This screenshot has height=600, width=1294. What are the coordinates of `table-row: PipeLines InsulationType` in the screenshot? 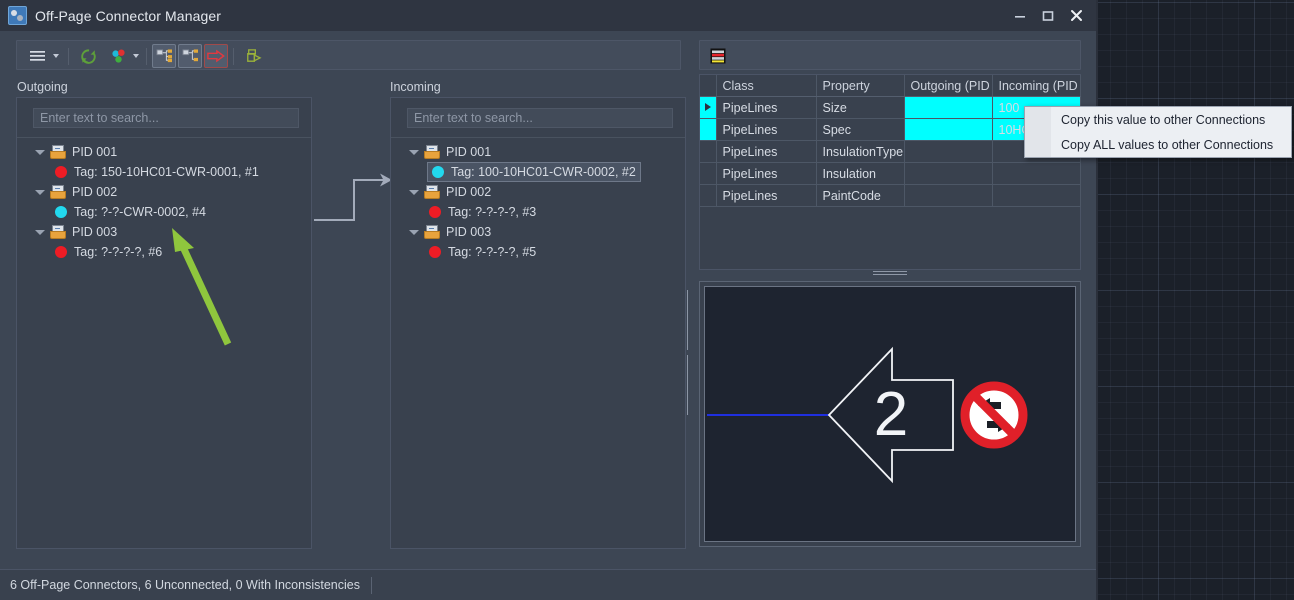 It's located at (890, 151).